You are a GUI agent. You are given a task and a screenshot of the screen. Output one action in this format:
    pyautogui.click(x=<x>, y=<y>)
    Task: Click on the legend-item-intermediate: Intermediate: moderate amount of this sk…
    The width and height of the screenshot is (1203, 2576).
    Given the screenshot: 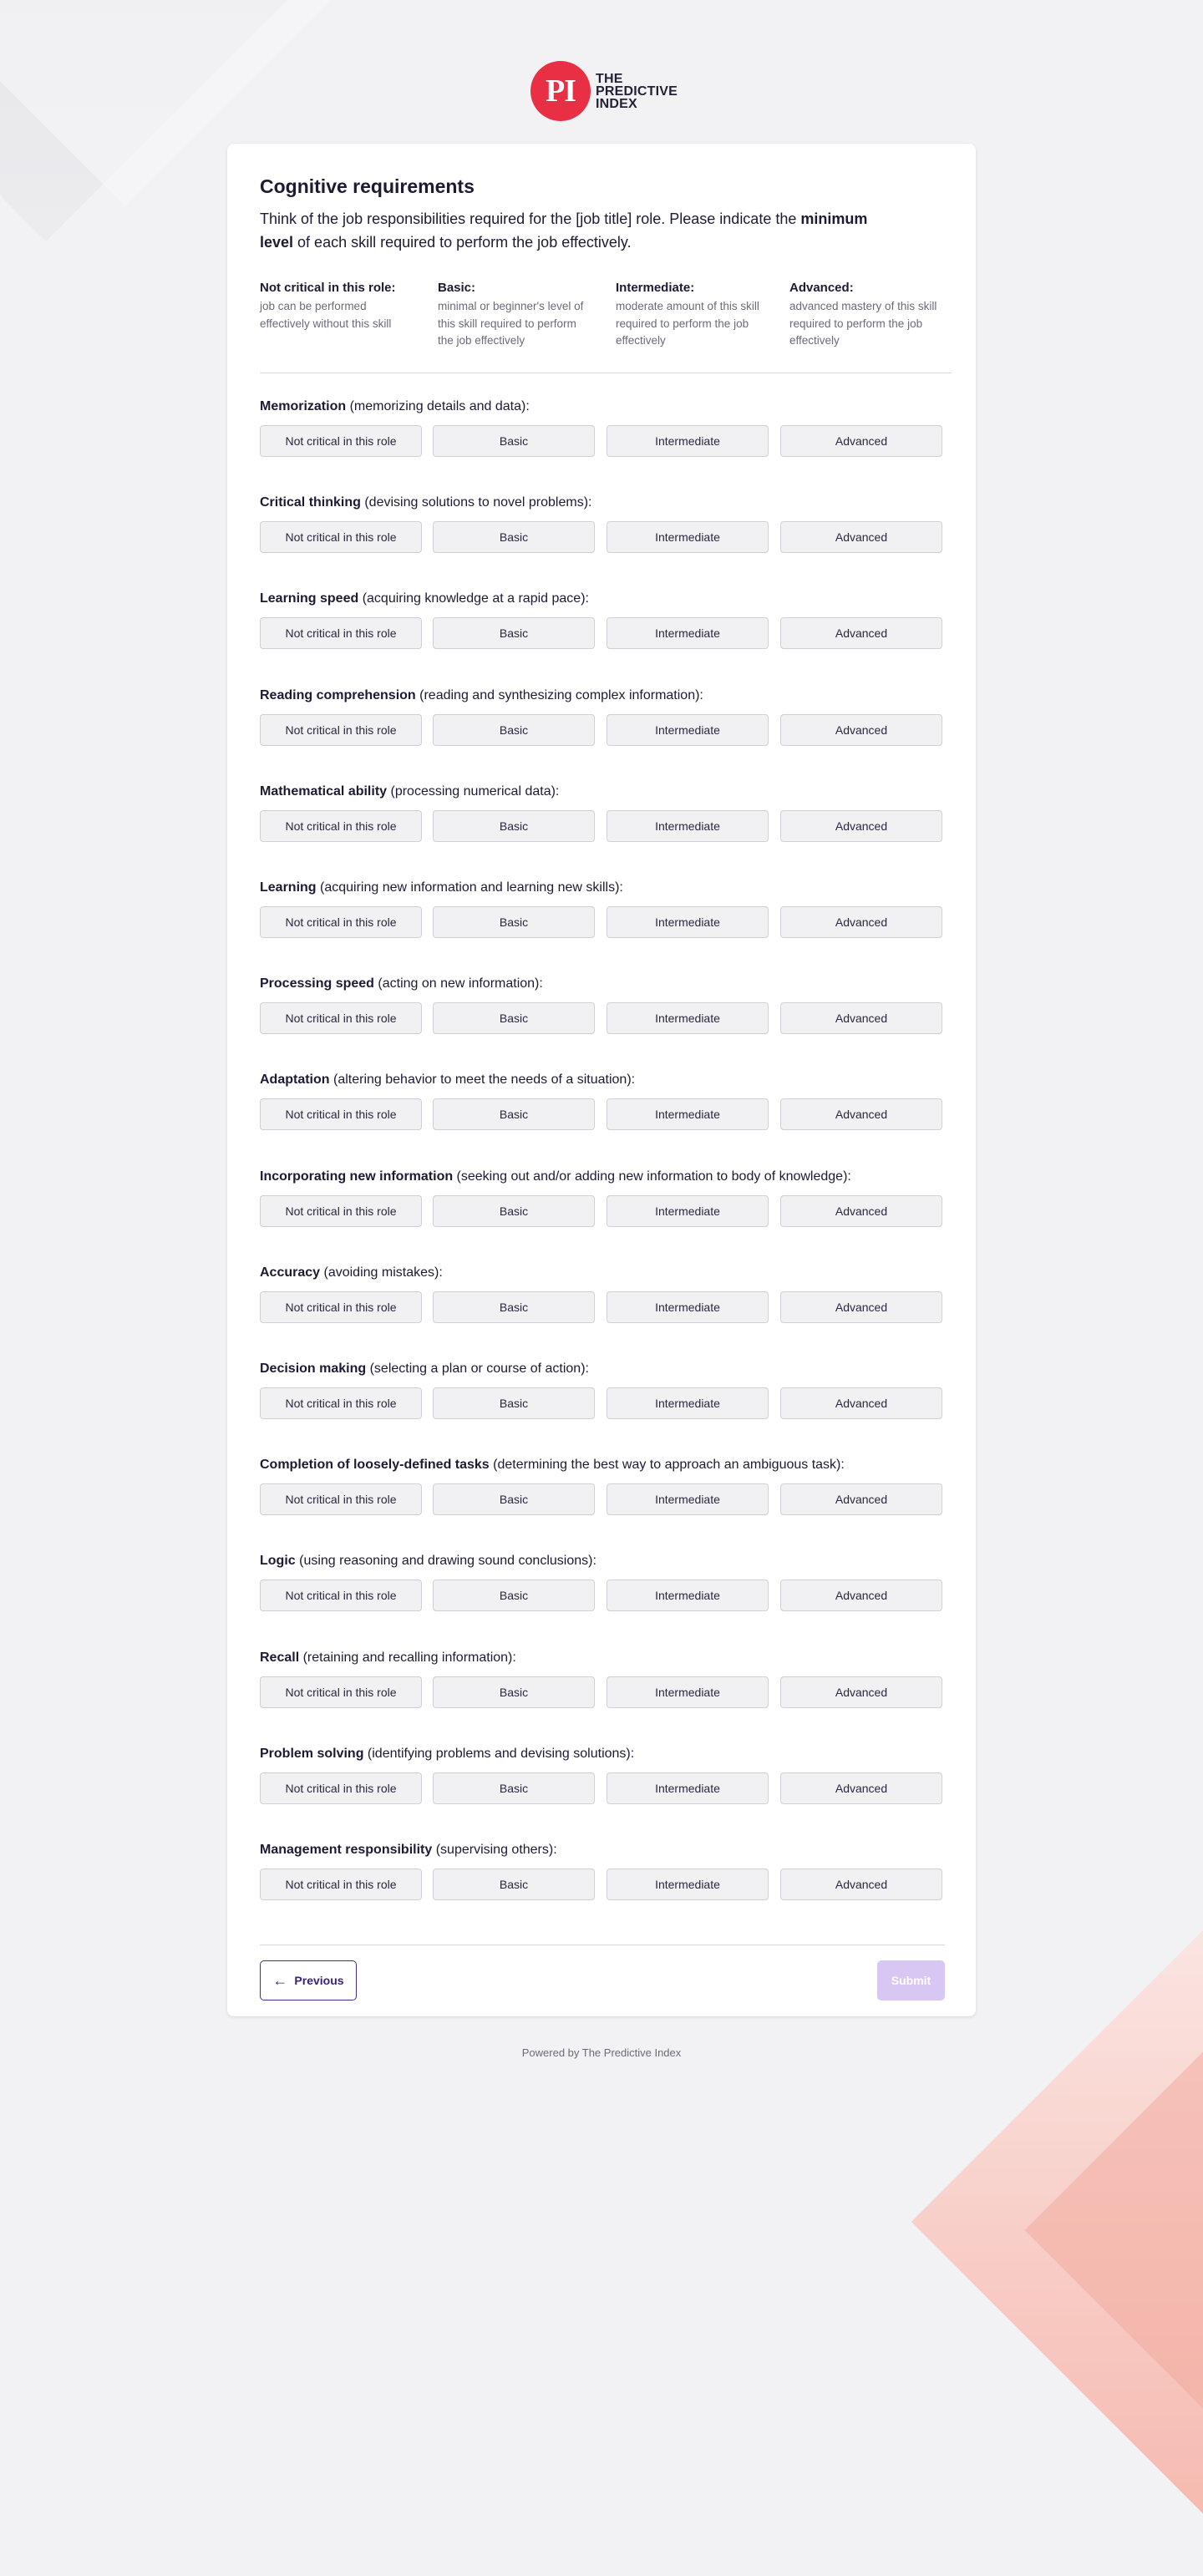 What is the action you would take?
    pyautogui.click(x=691, y=315)
    